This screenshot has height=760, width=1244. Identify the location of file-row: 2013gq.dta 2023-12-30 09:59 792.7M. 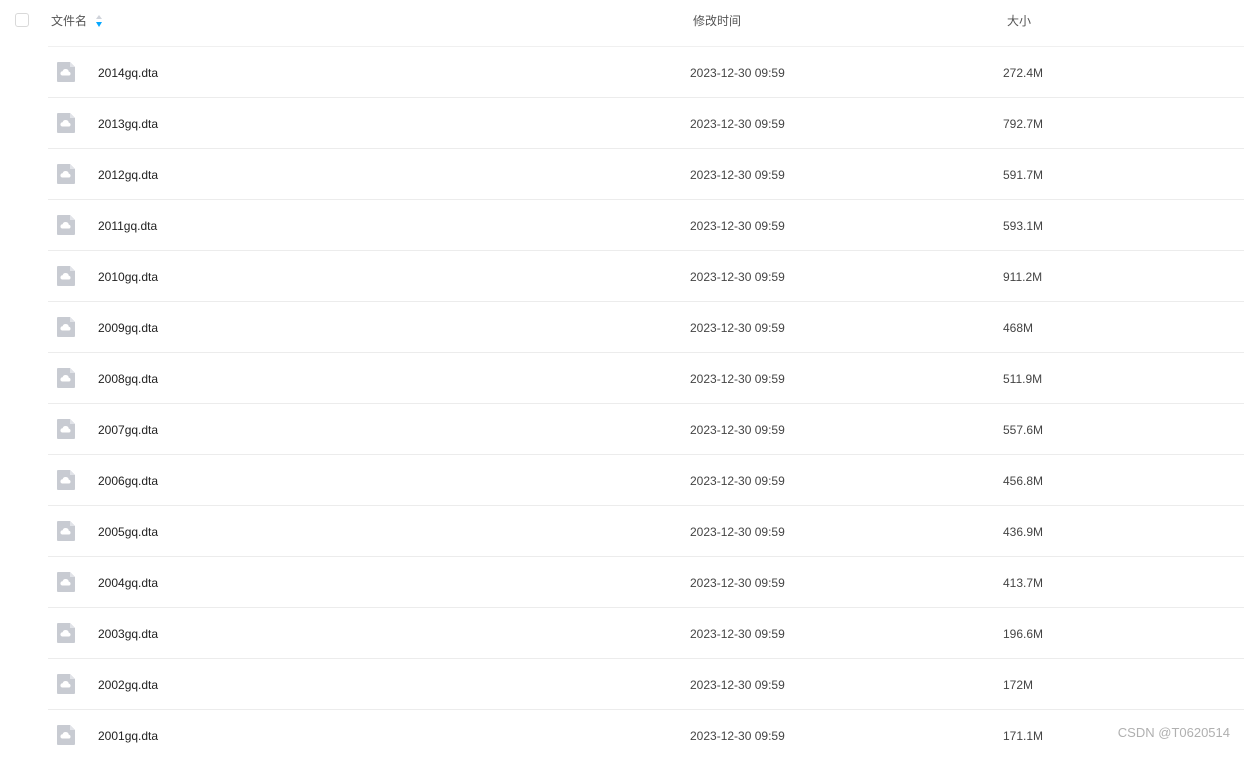
(646, 122).